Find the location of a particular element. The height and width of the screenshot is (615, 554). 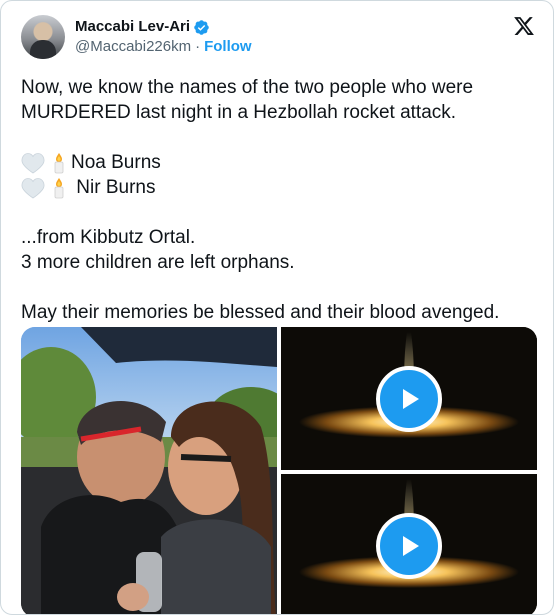

victim-name: Nir Burns is located at coordinates (113, 187).